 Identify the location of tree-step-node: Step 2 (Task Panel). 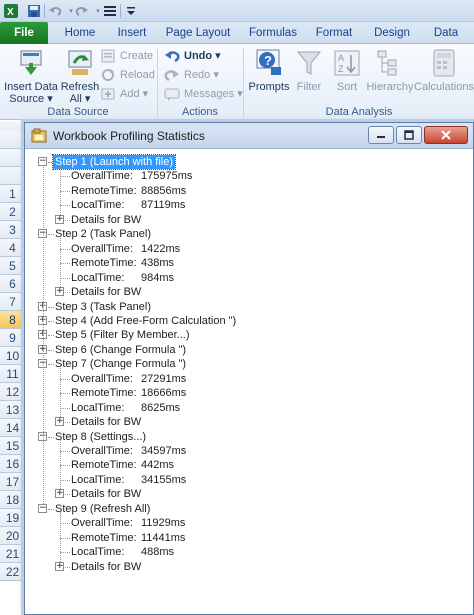
(243, 234).